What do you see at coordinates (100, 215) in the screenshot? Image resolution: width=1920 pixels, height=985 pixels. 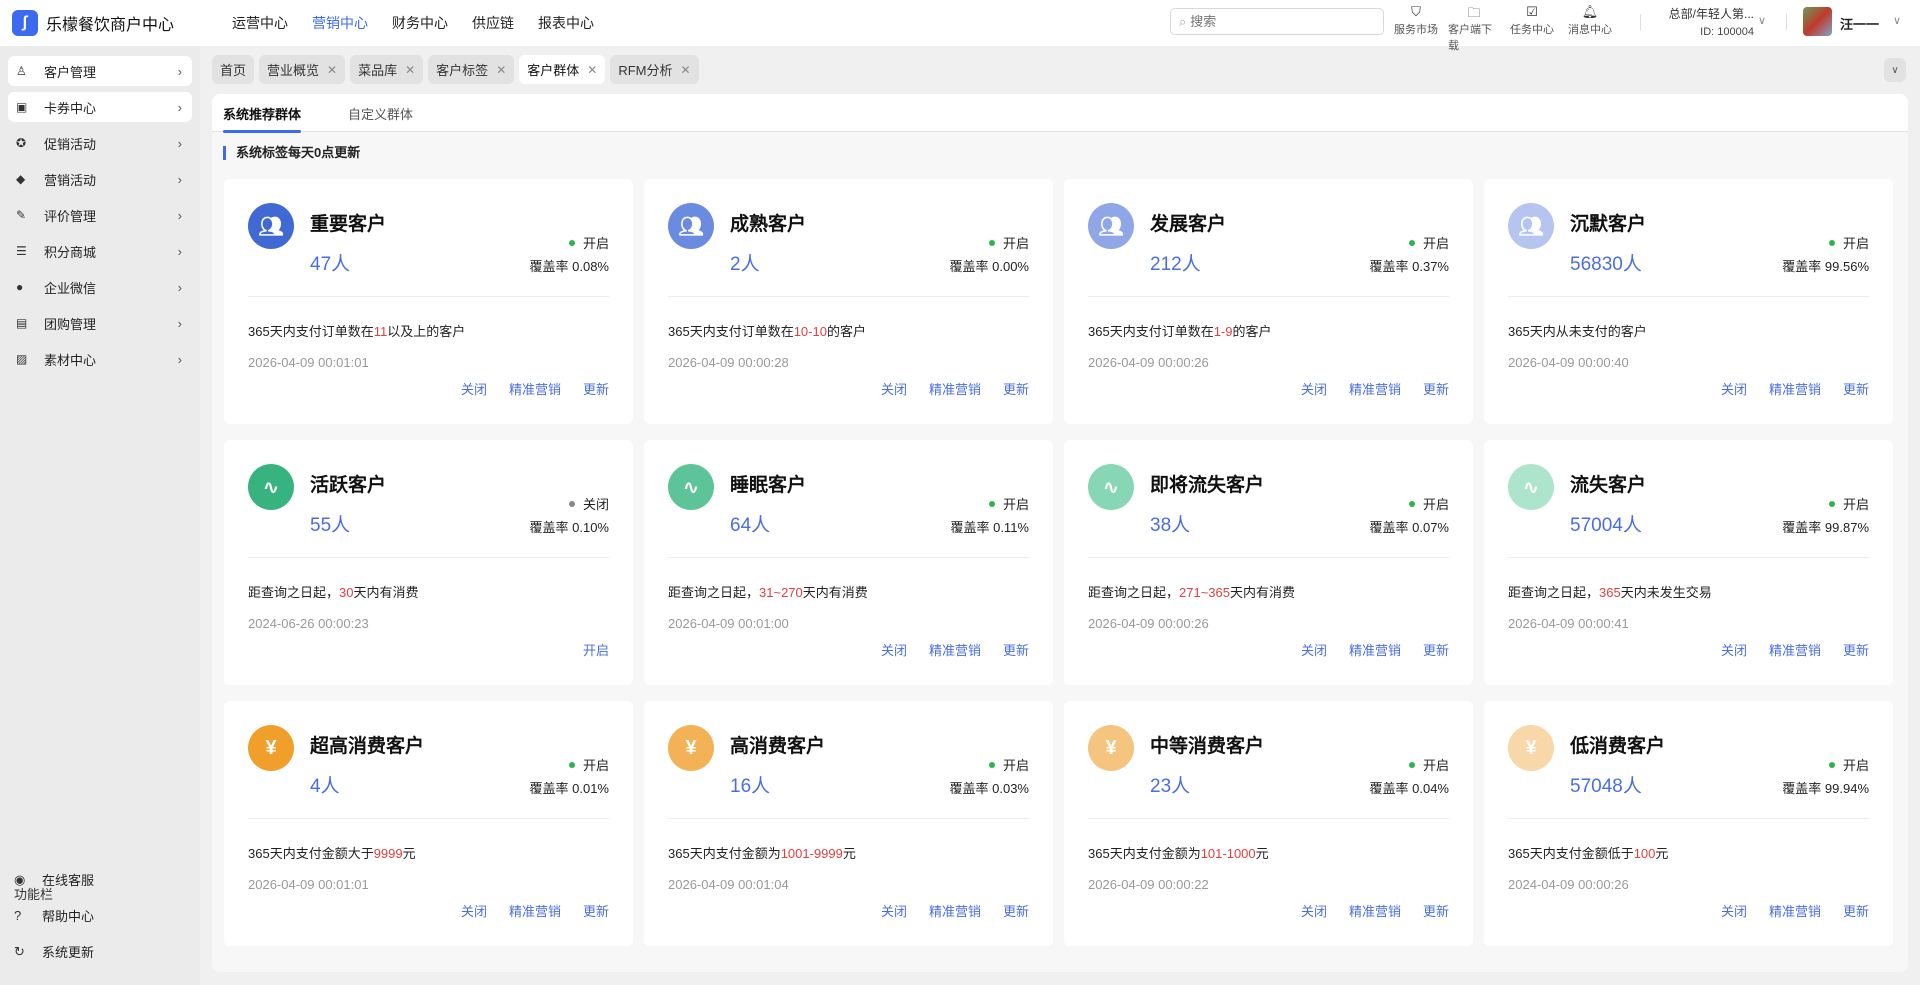 I see `sidebar-item: ✎ 评价管理 ›` at bounding box center [100, 215].